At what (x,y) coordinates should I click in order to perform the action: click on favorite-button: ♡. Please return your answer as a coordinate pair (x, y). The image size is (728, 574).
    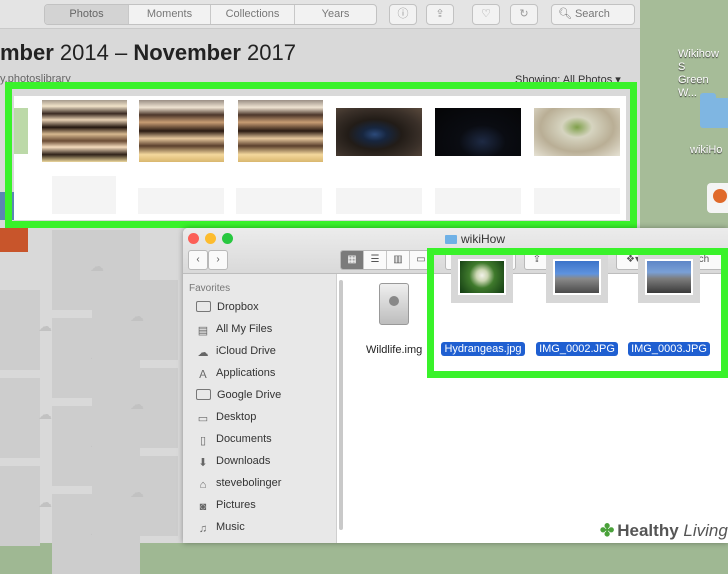
    Looking at the image, I should click on (486, 14).